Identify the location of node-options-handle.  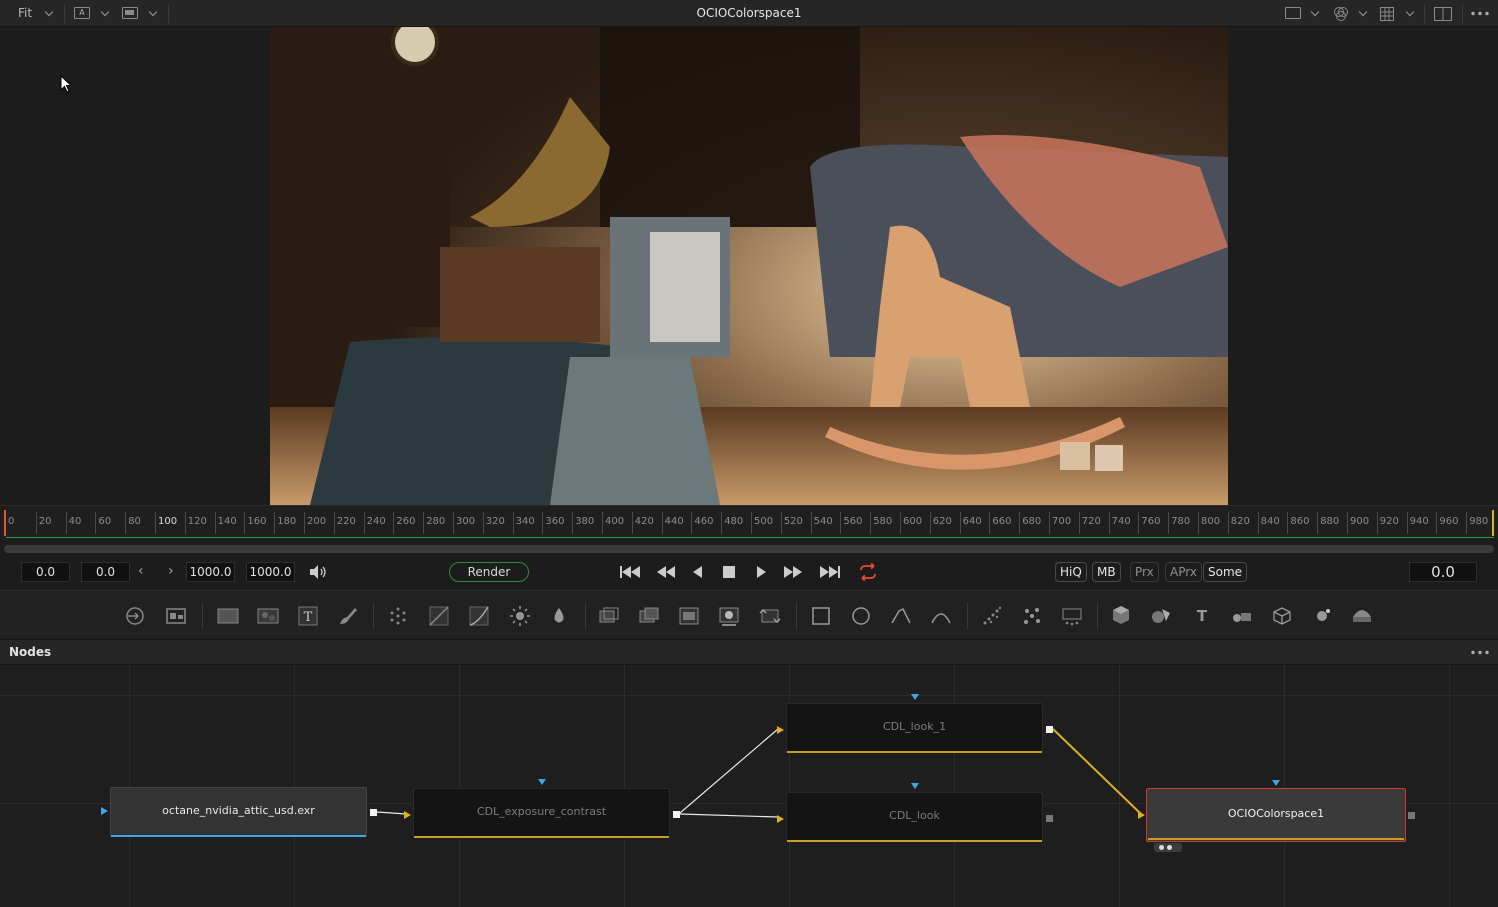
(1168, 847).